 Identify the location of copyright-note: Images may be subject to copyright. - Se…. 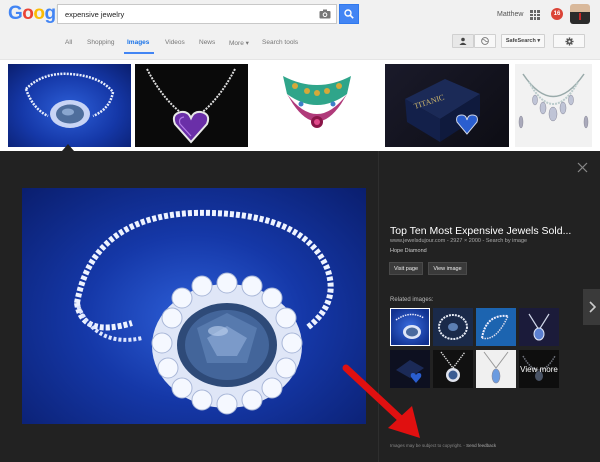
(443, 445).